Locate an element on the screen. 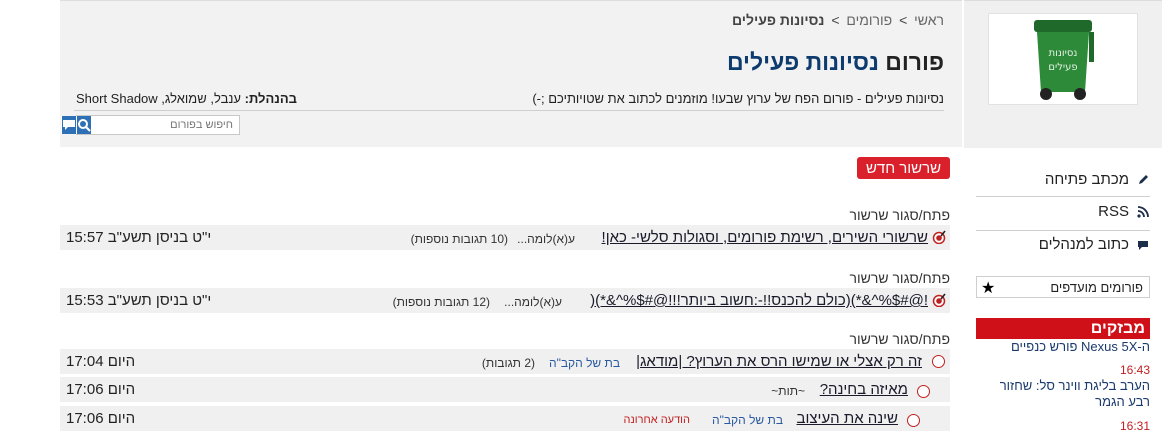 This screenshot has height=432, width=1162. forum-moderators: בהנהלת: ענבל, שמואלג, Short Shadow is located at coordinates (186, 98).